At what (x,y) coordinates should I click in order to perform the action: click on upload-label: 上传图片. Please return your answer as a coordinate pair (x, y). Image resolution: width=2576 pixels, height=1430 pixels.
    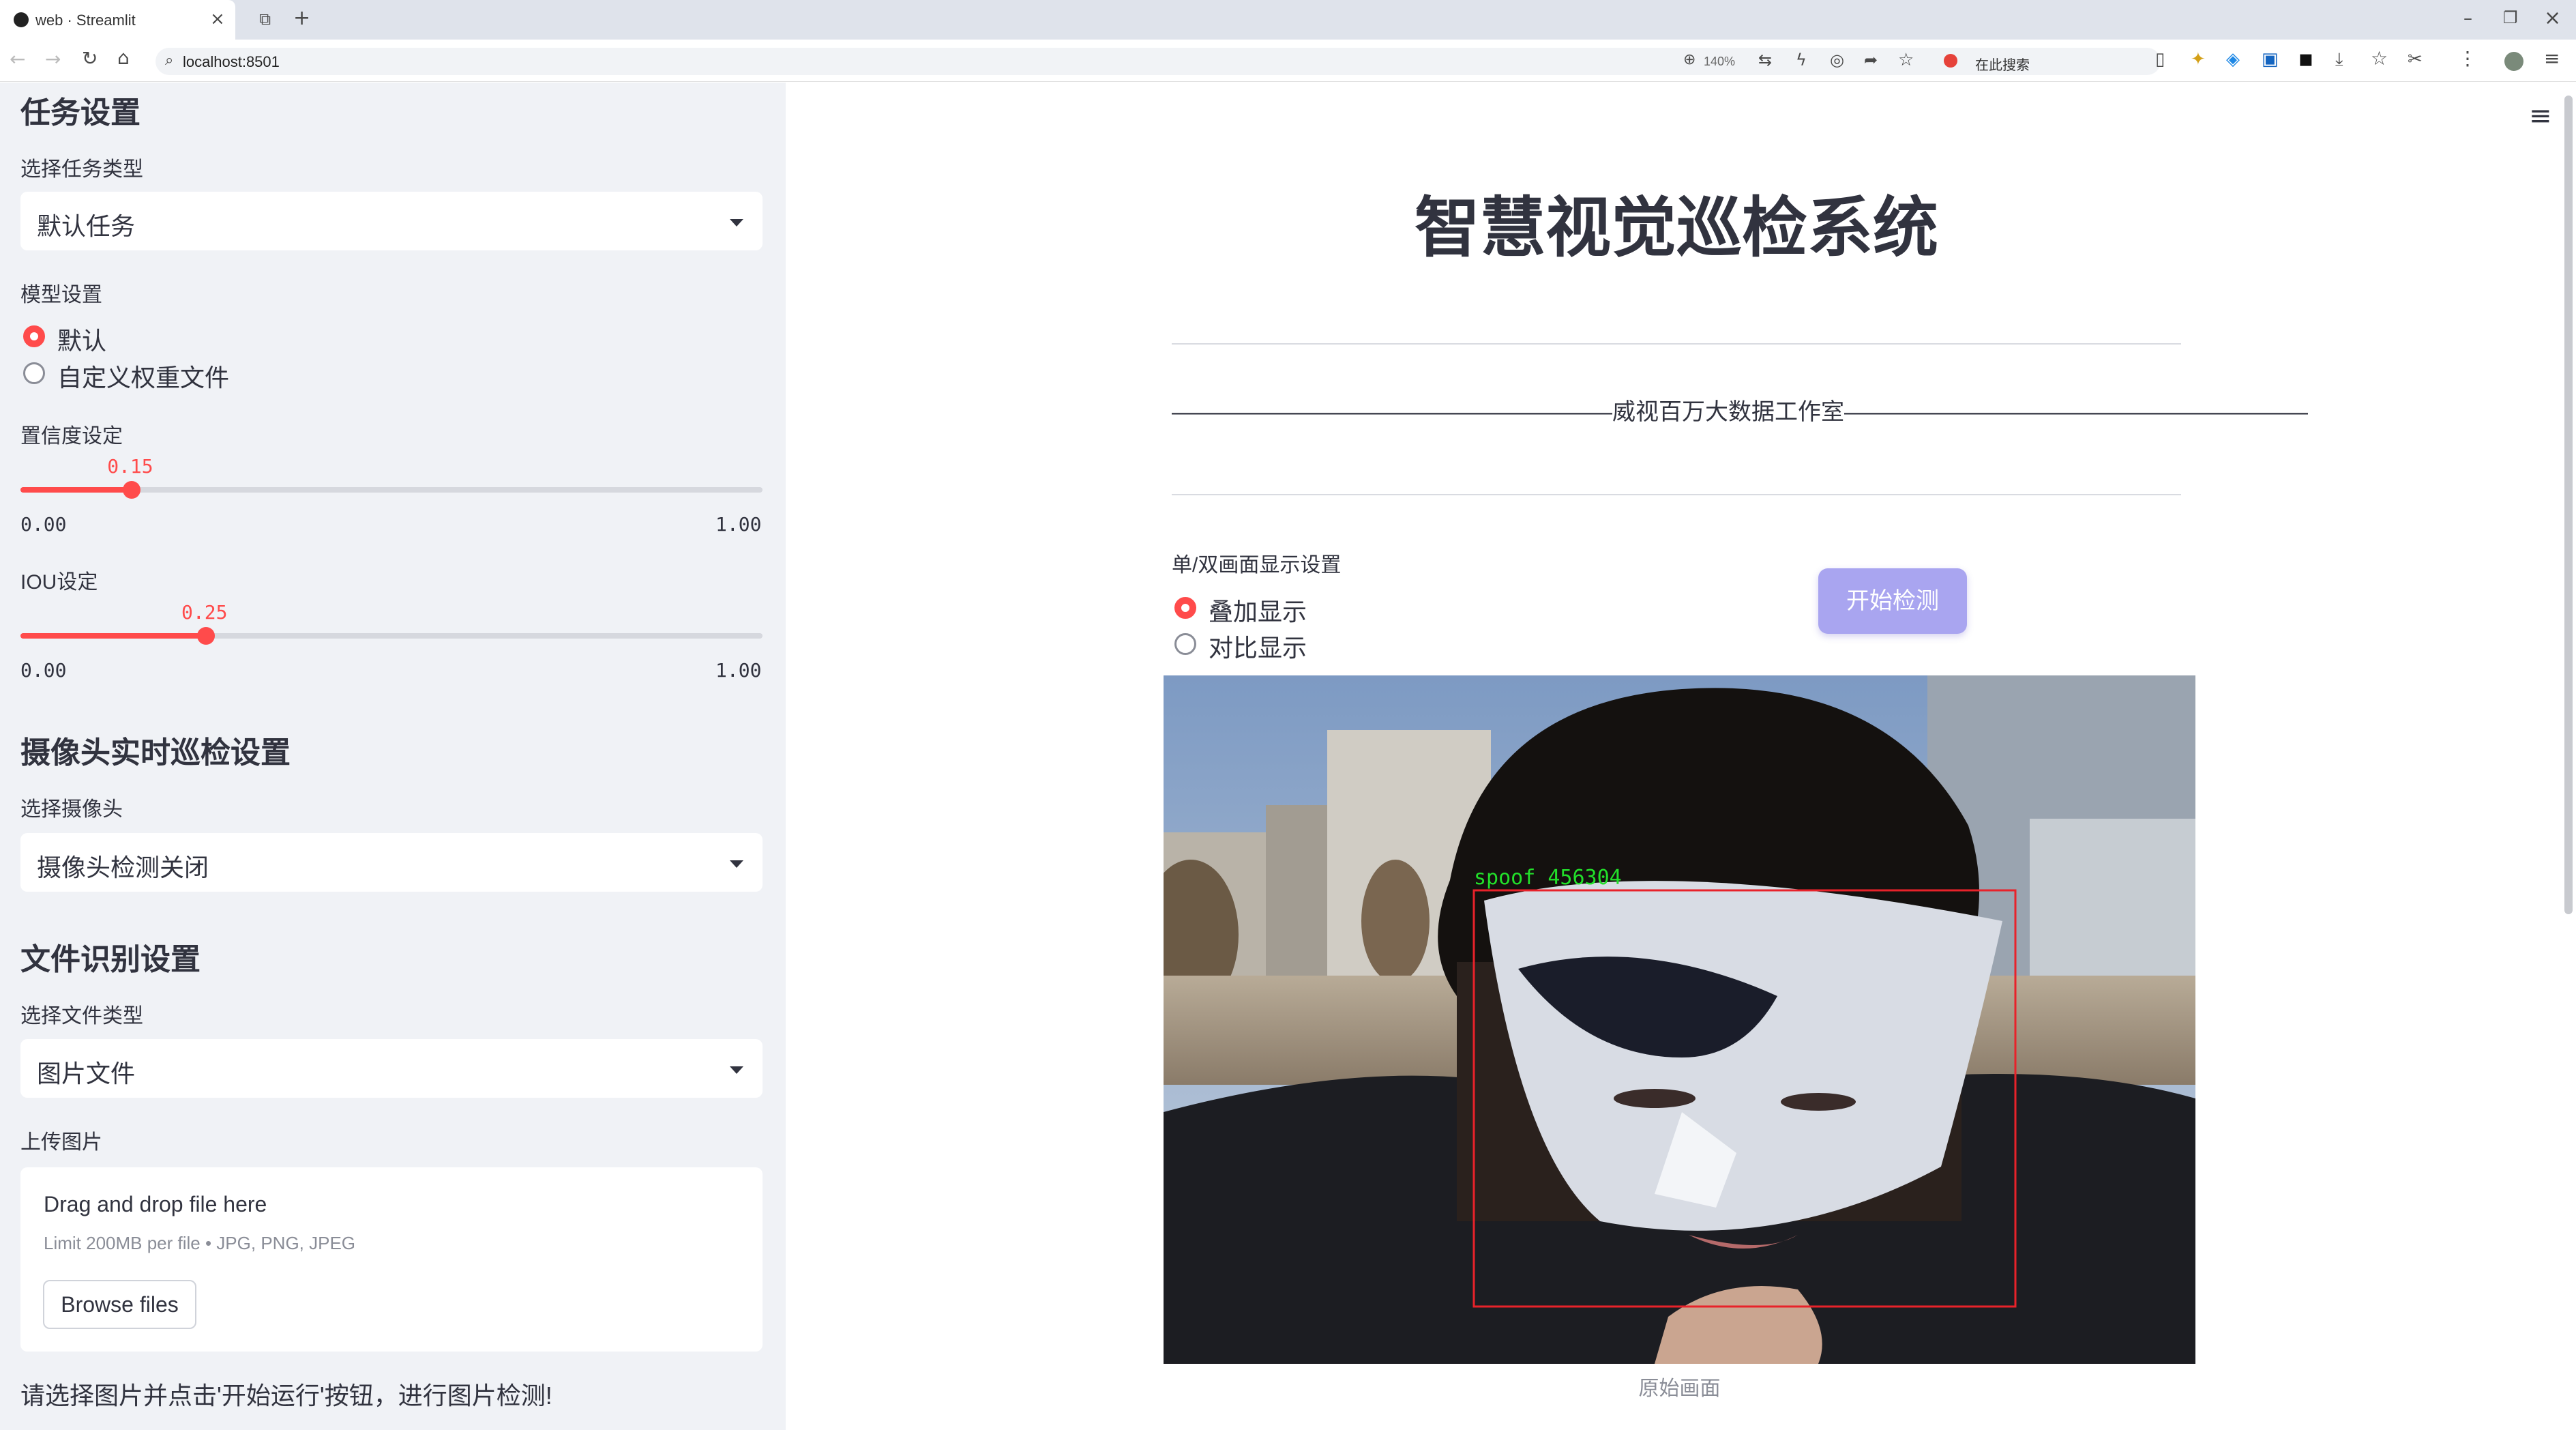
    Looking at the image, I should click on (61, 1142).